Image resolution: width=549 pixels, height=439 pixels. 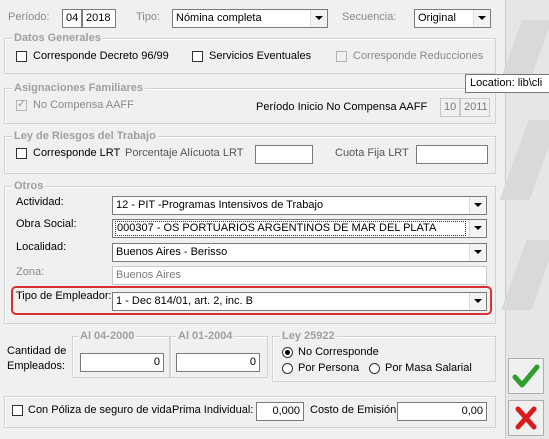 I want to click on cancel-button, so click(x=526, y=418).